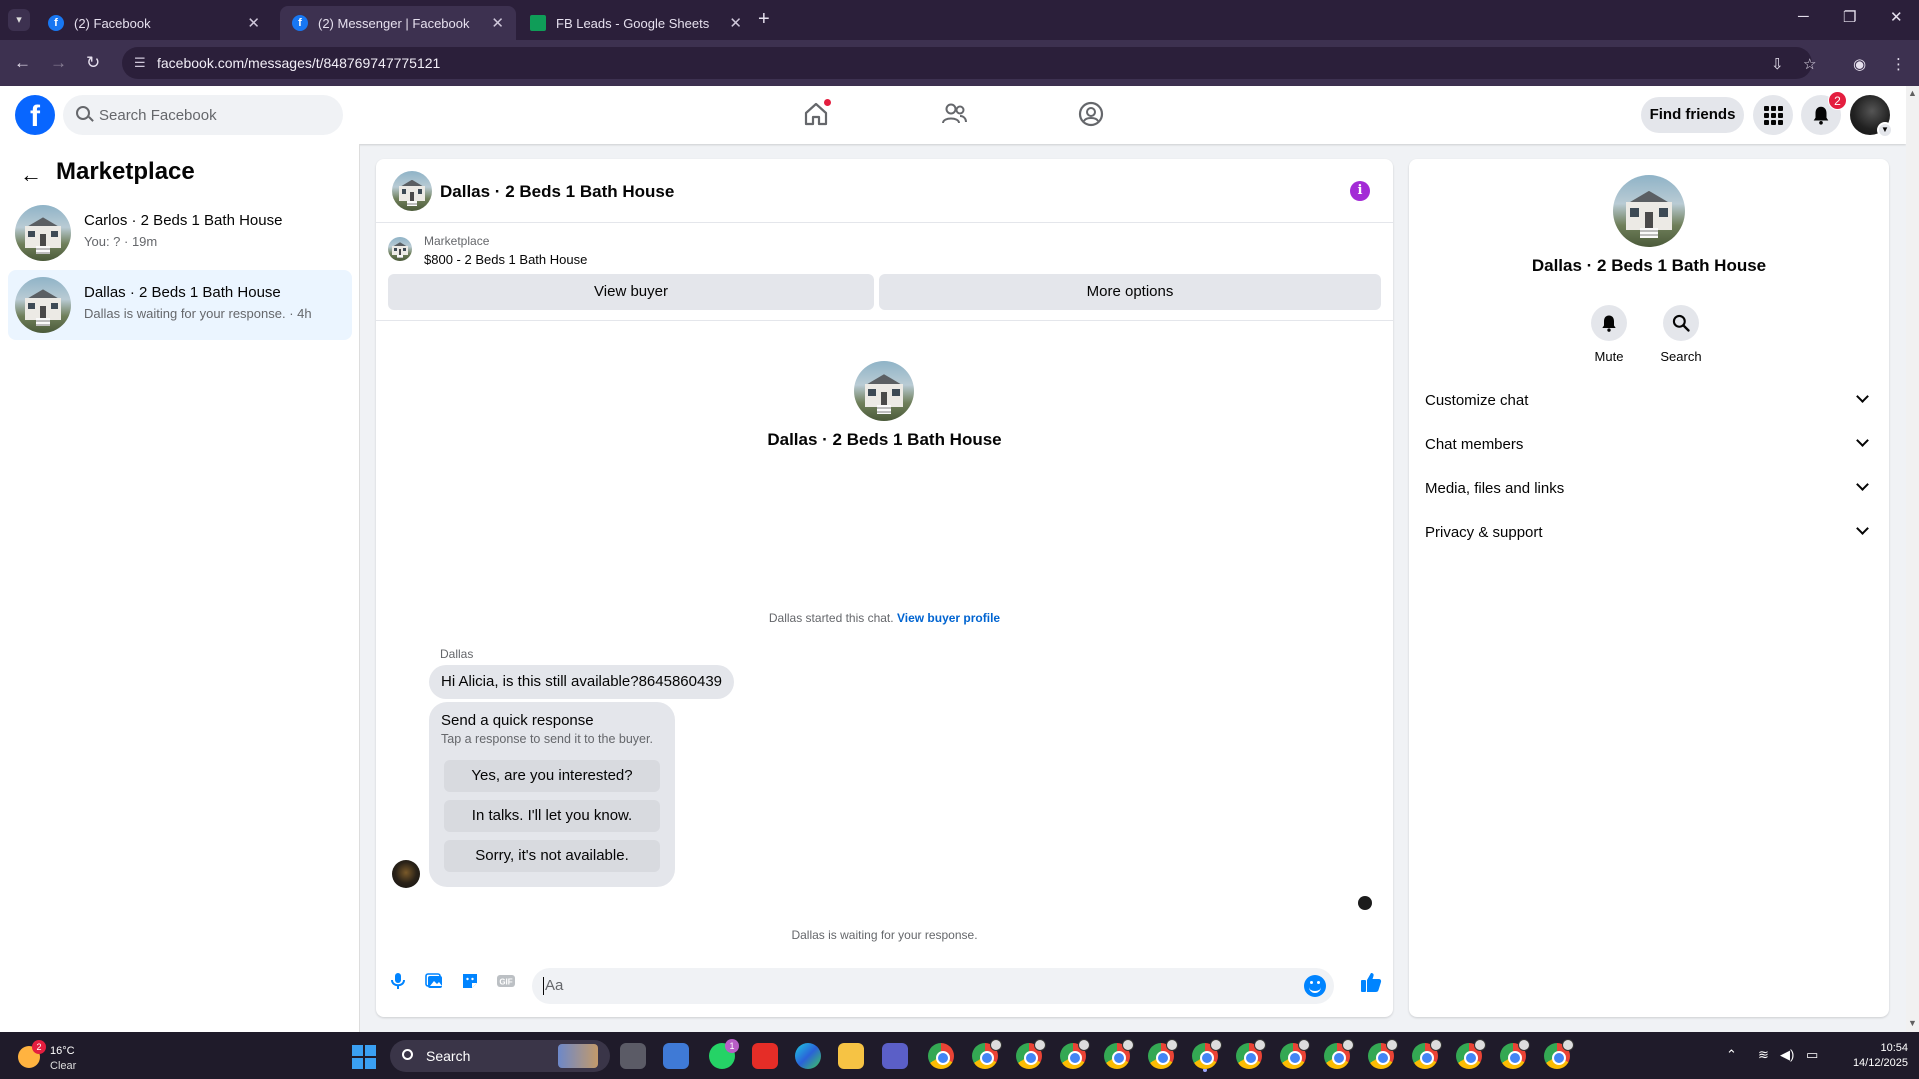 The image size is (1919, 1079). I want to click on restore-icon: ❐, so click(1849, 17).